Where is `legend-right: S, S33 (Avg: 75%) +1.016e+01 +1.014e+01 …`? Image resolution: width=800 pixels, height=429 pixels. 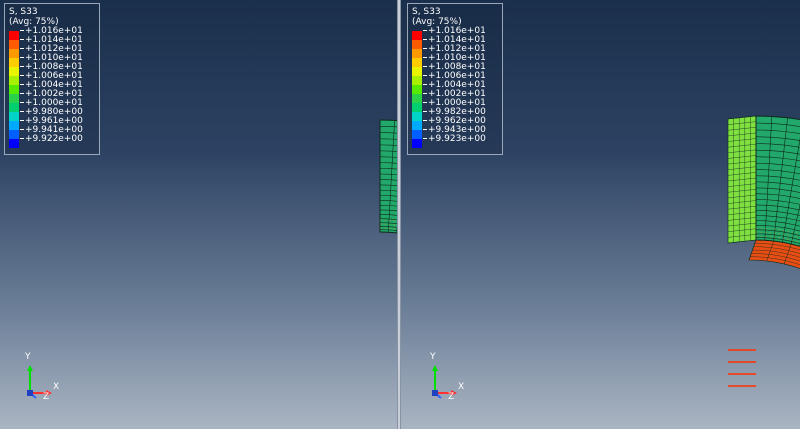 legend-right: S, S33 (Avg: 75%) +1.016e+01 +1.014e+01 … is located at coordinates (455, 79).